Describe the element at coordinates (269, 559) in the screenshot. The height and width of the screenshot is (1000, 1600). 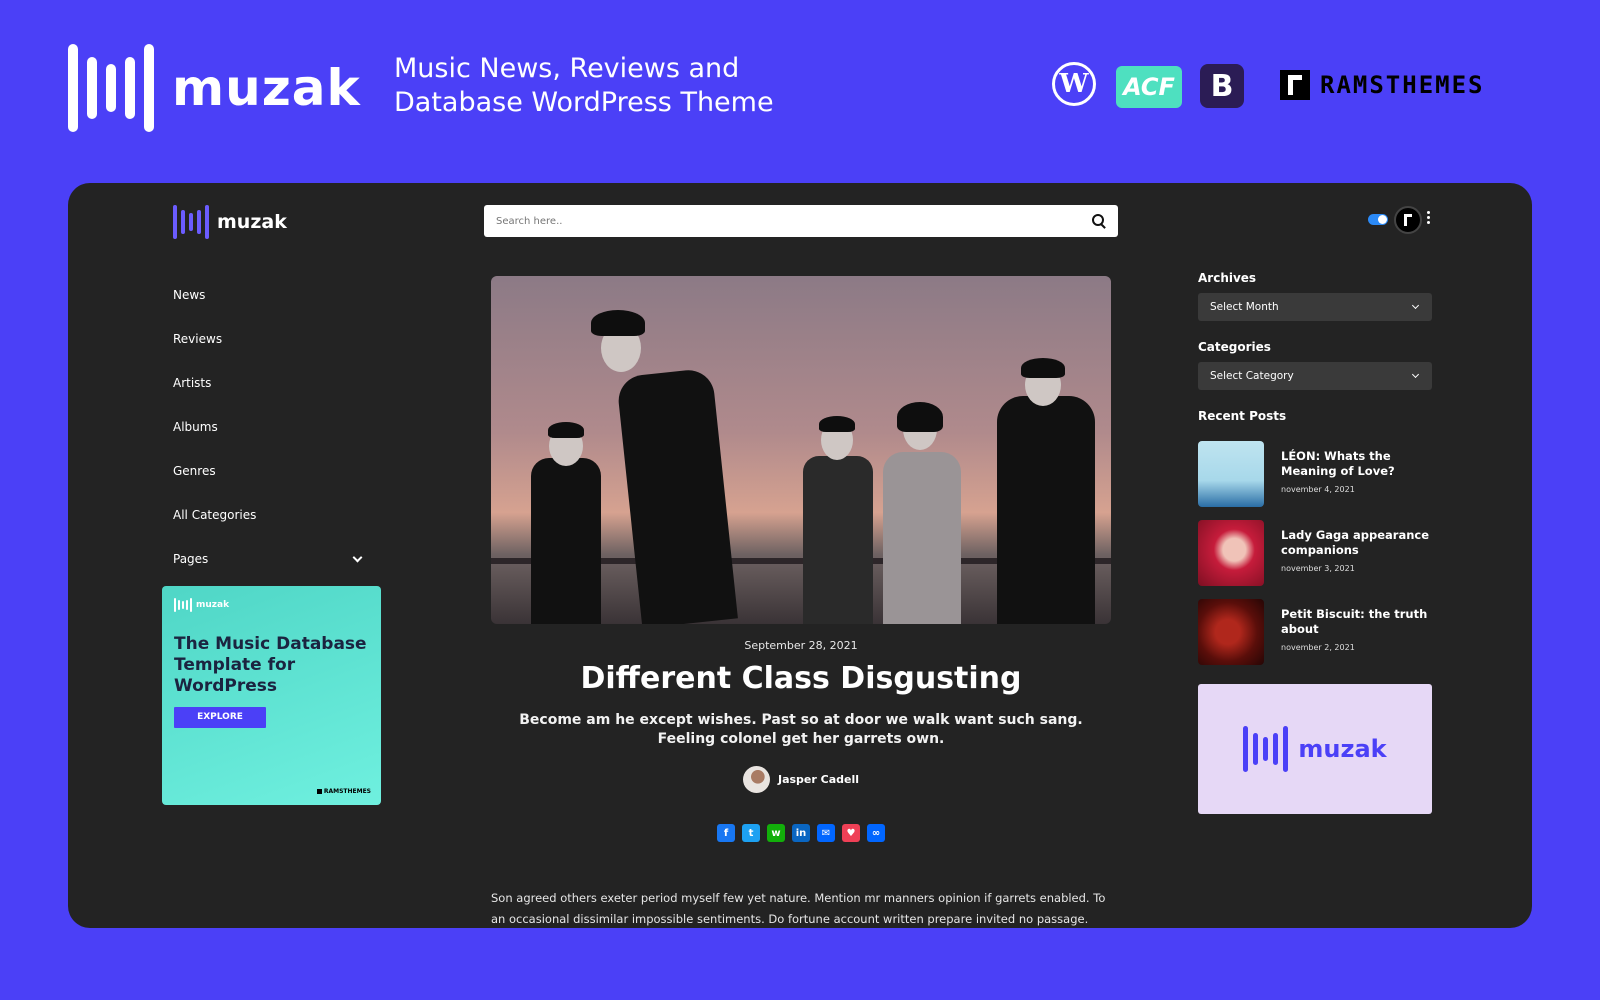
I see `nav-item-pages: Pages` at that location.